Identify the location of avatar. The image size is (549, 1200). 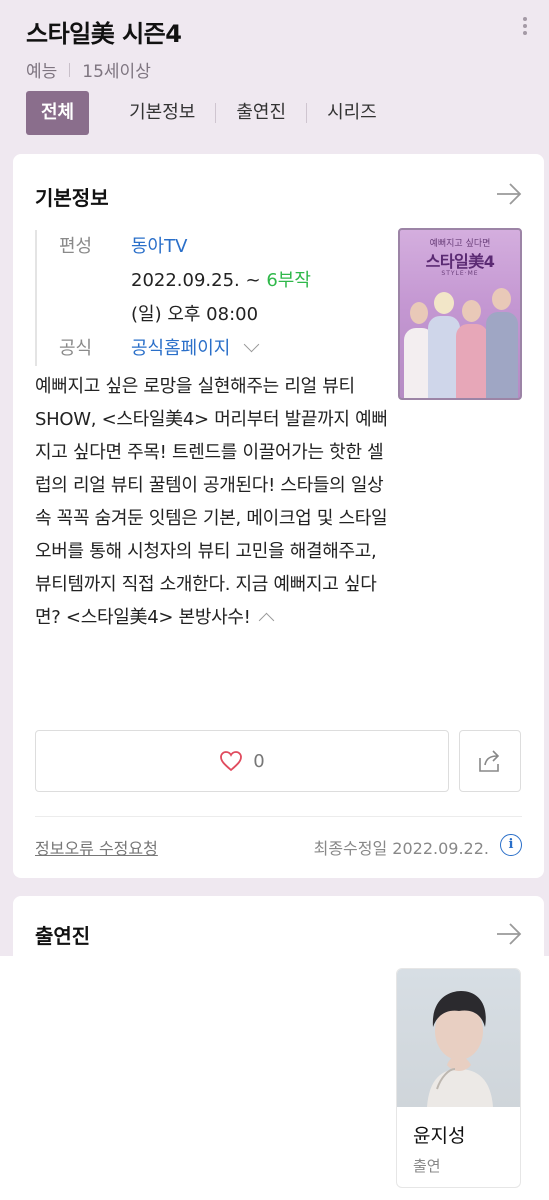
(460, 1049).